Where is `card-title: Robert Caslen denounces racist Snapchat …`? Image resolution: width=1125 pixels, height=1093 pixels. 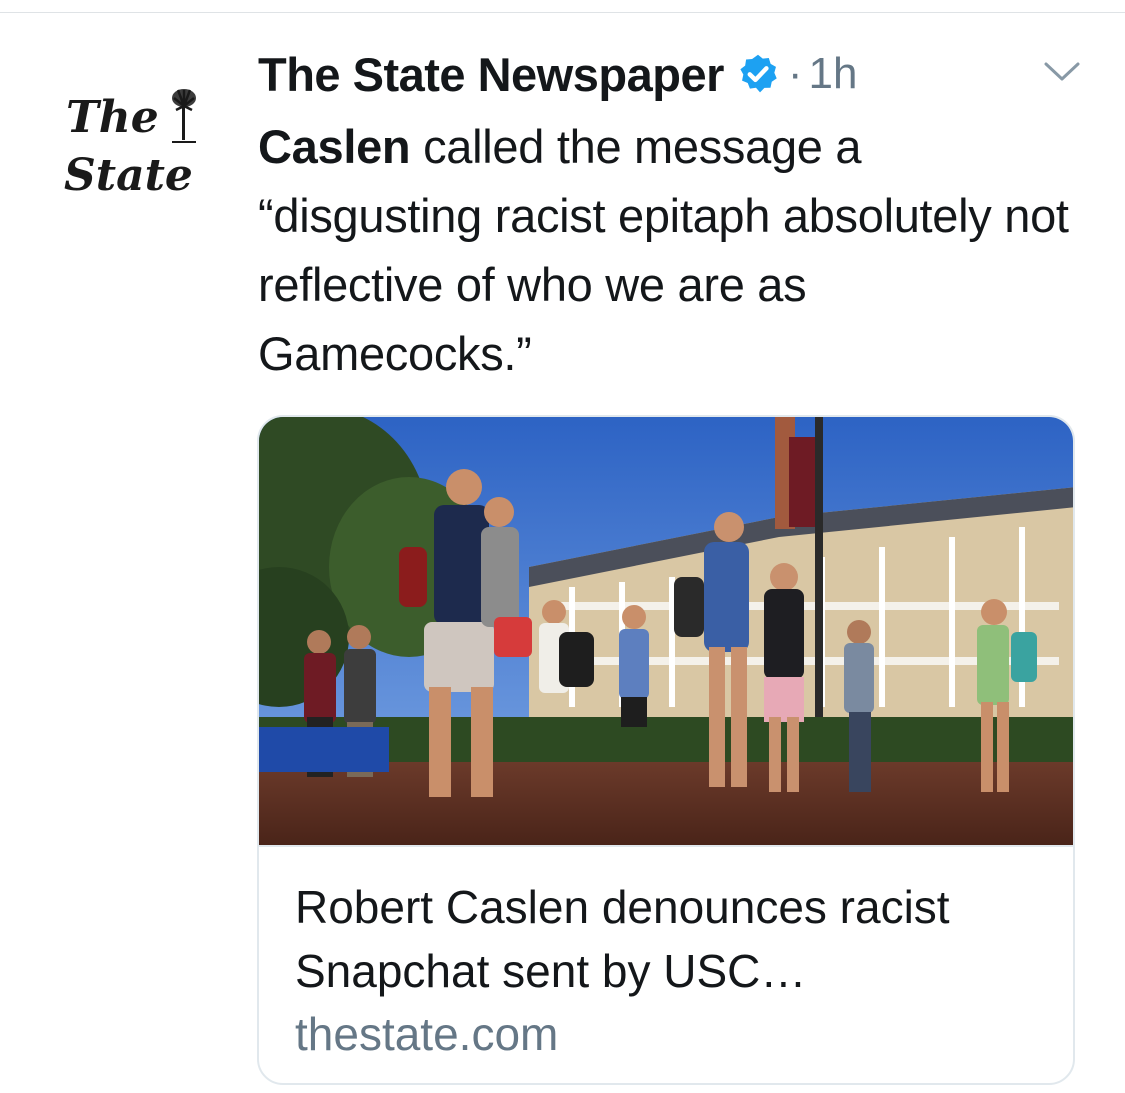 card-title: Robert Caslen denounces racist Snapchat … is located at coordinates (675, 939).